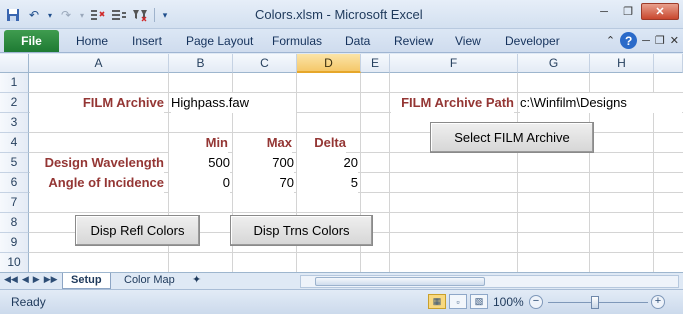 The height and width of the screenshot is (314, 683). Describe the element at coordinates (668, 63) in the screenshot. I see `column-header-overflow` at that location.